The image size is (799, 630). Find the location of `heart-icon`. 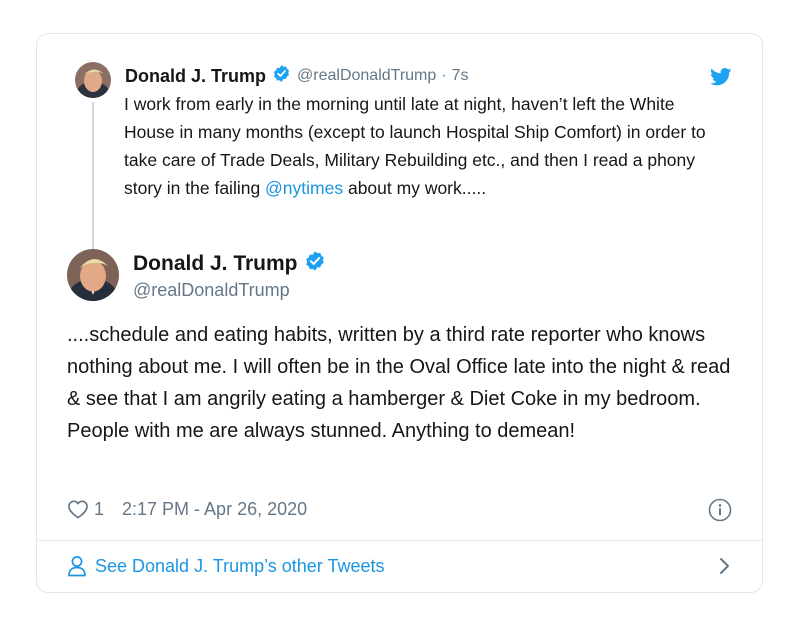

heart-icon is located at coordinates (78, 509).